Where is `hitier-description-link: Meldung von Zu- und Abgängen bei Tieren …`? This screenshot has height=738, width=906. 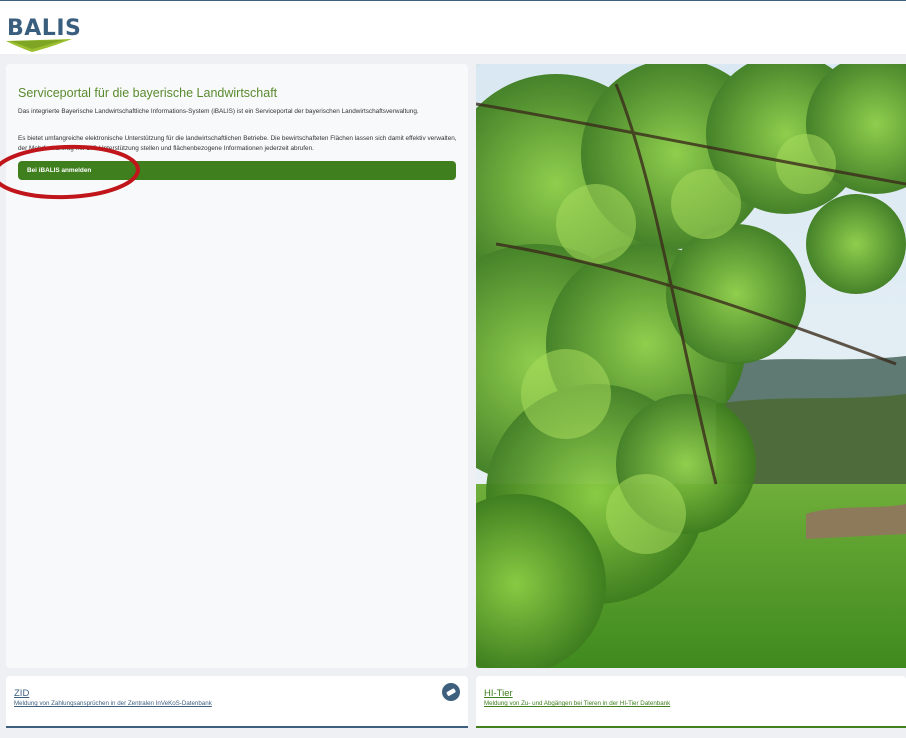
hitier-description-link: Meldung von Zu- und Abgängen bei Tieren … is located at coordinates (577, 703).